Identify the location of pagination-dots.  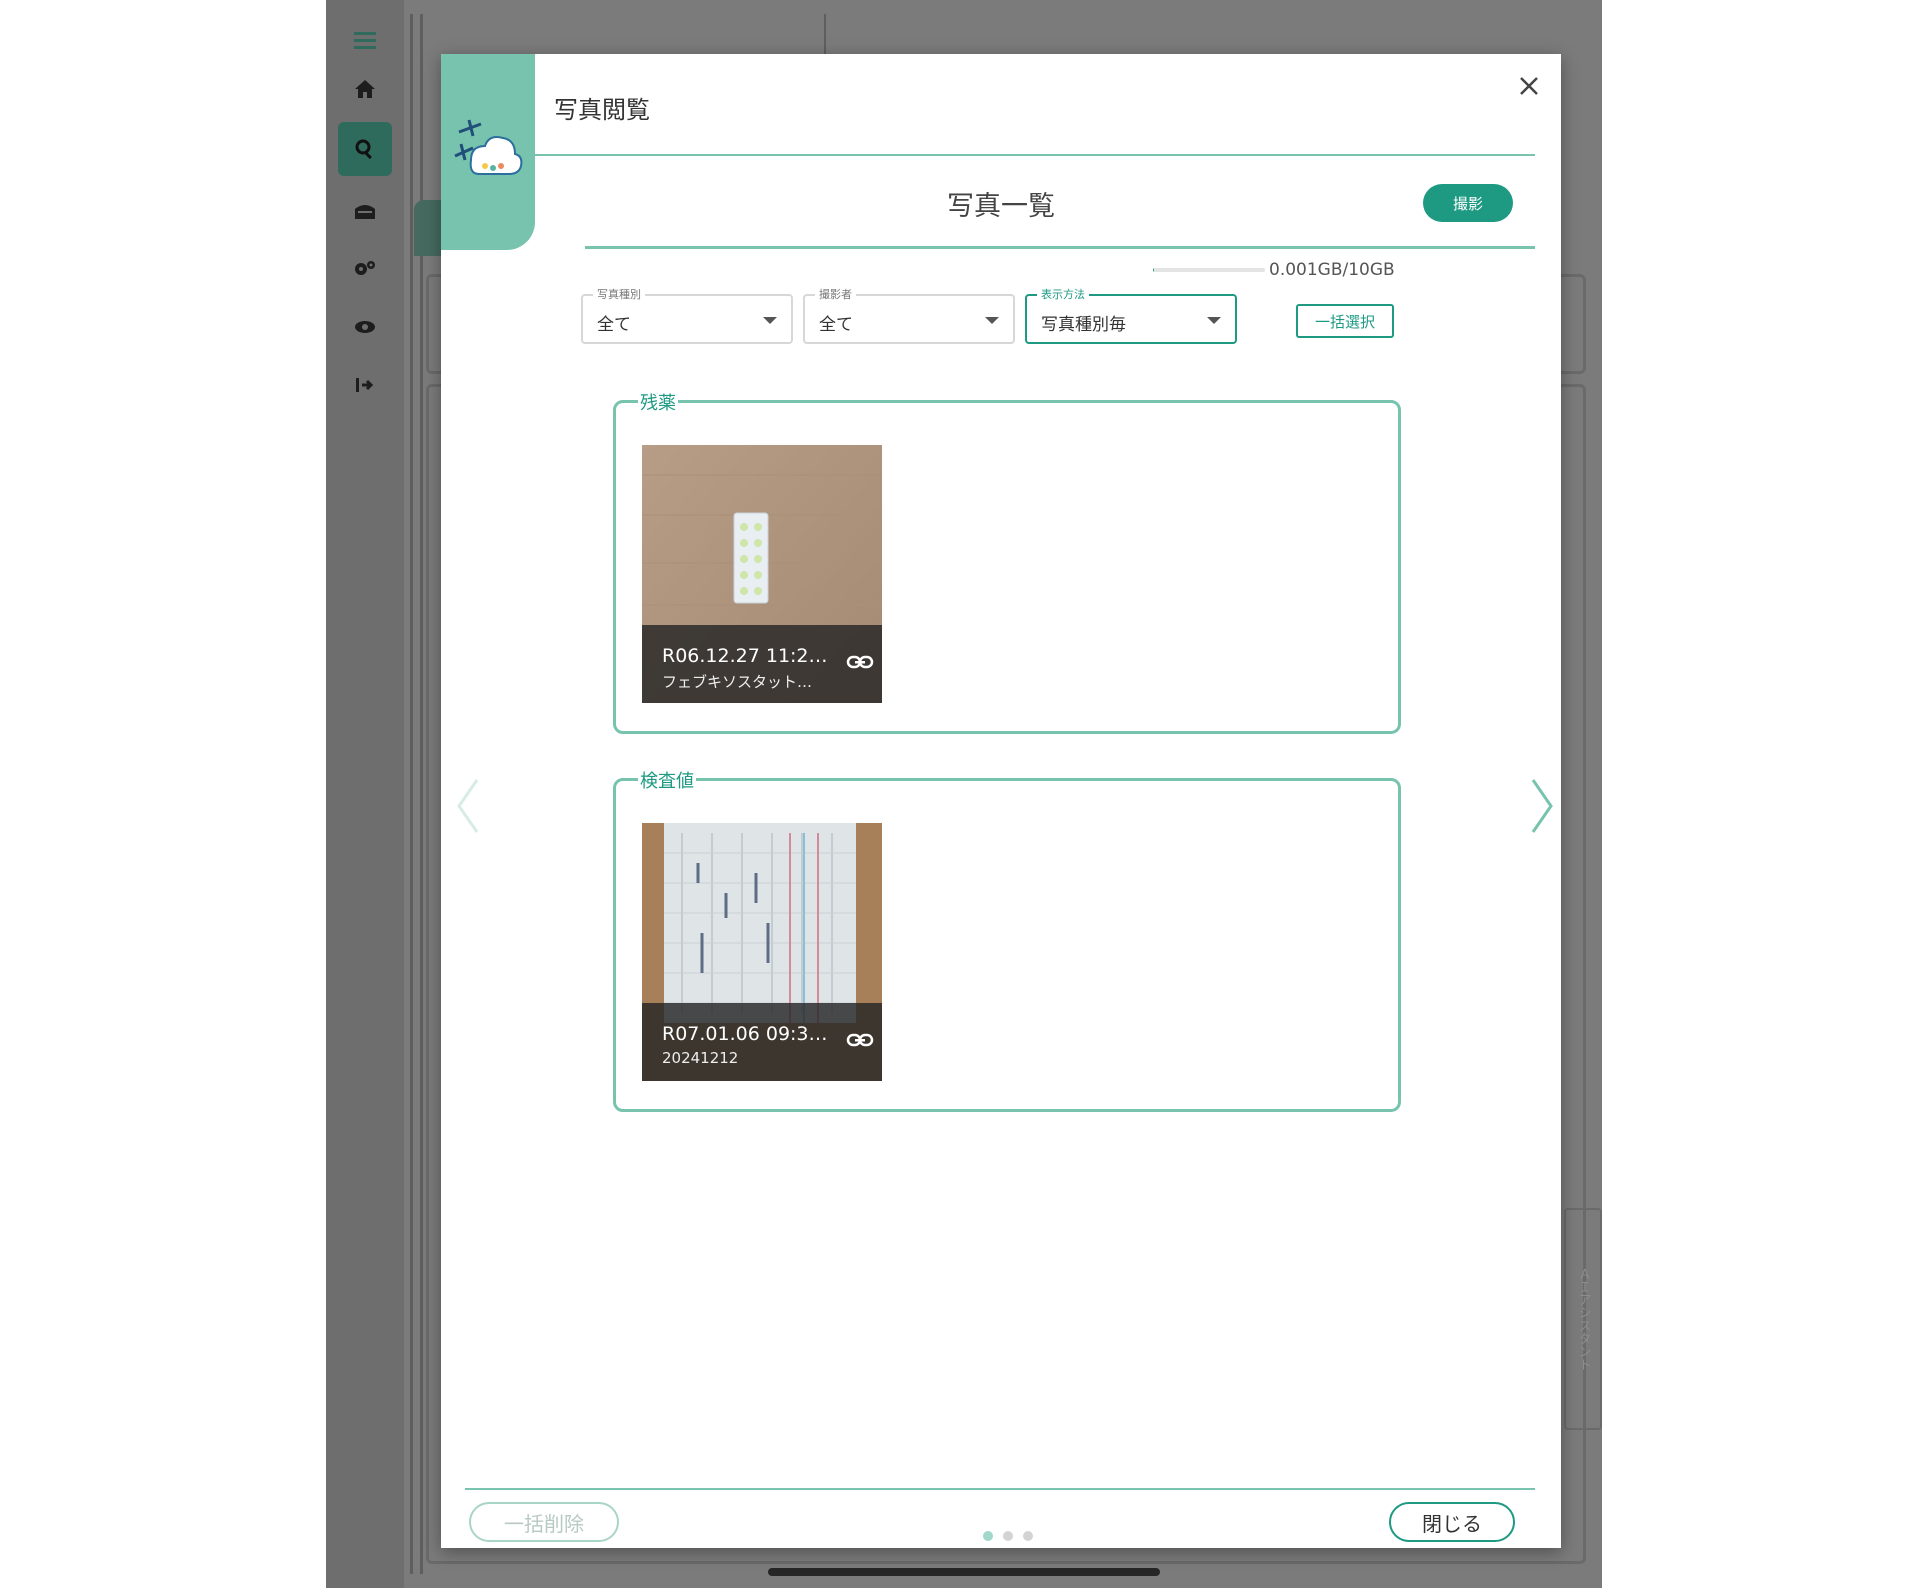
(1008, 1536).